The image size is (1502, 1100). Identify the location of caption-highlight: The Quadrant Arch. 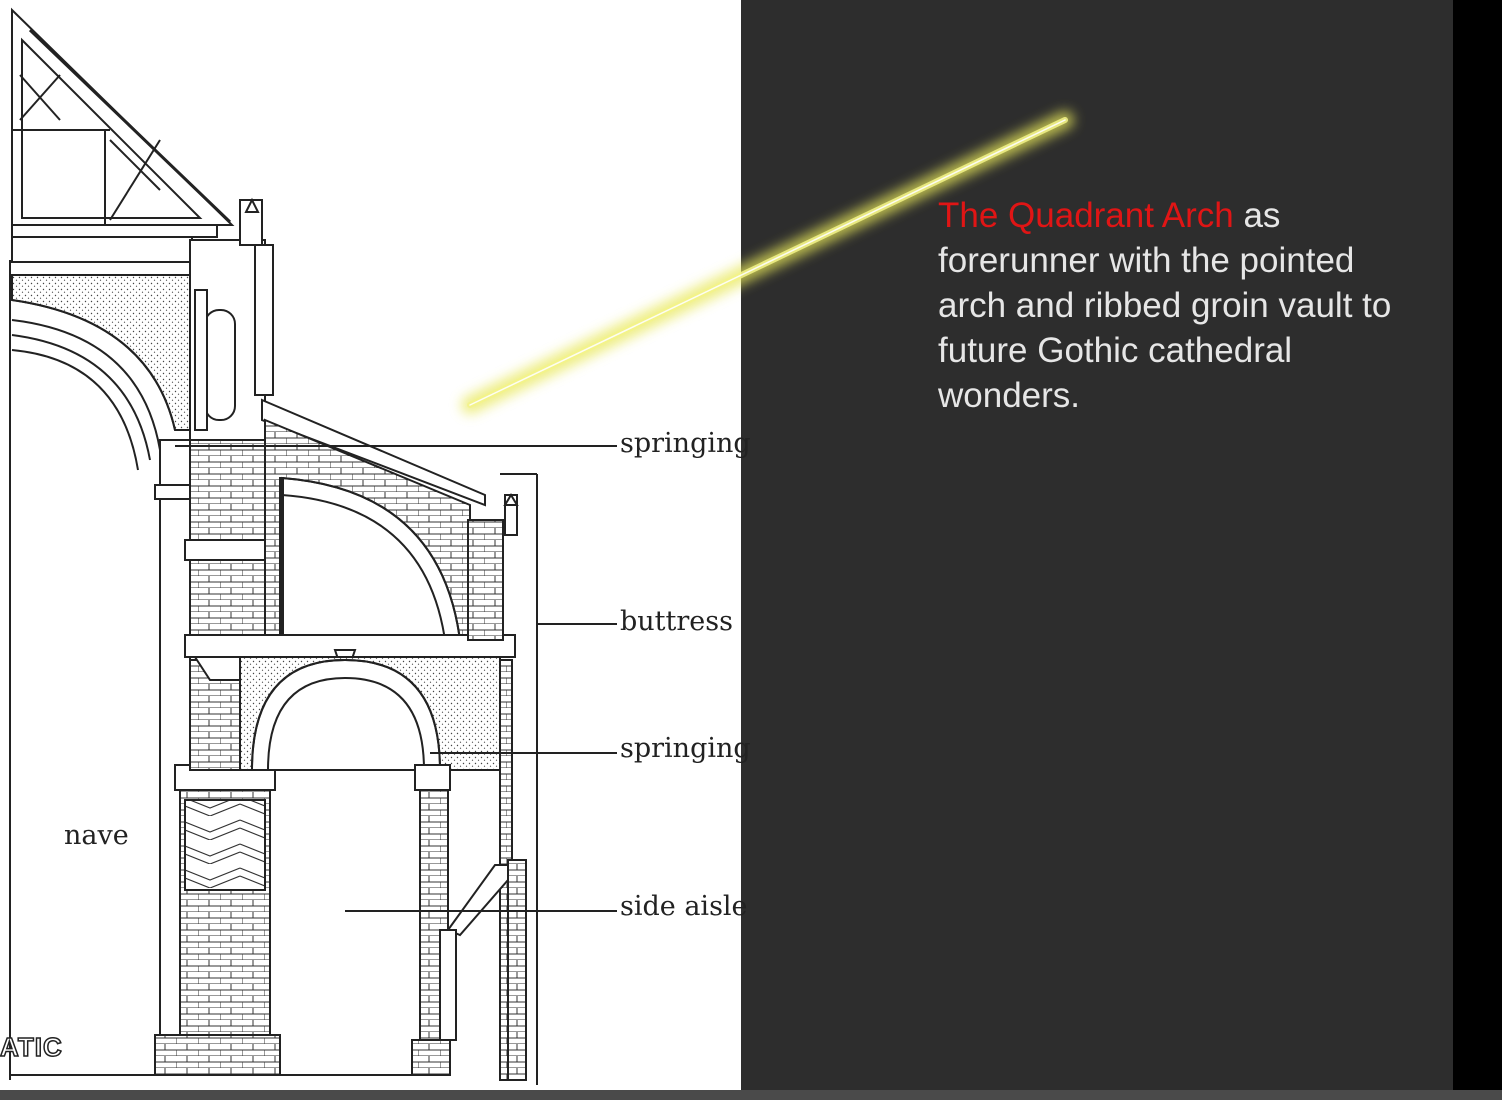
(1086, 215).